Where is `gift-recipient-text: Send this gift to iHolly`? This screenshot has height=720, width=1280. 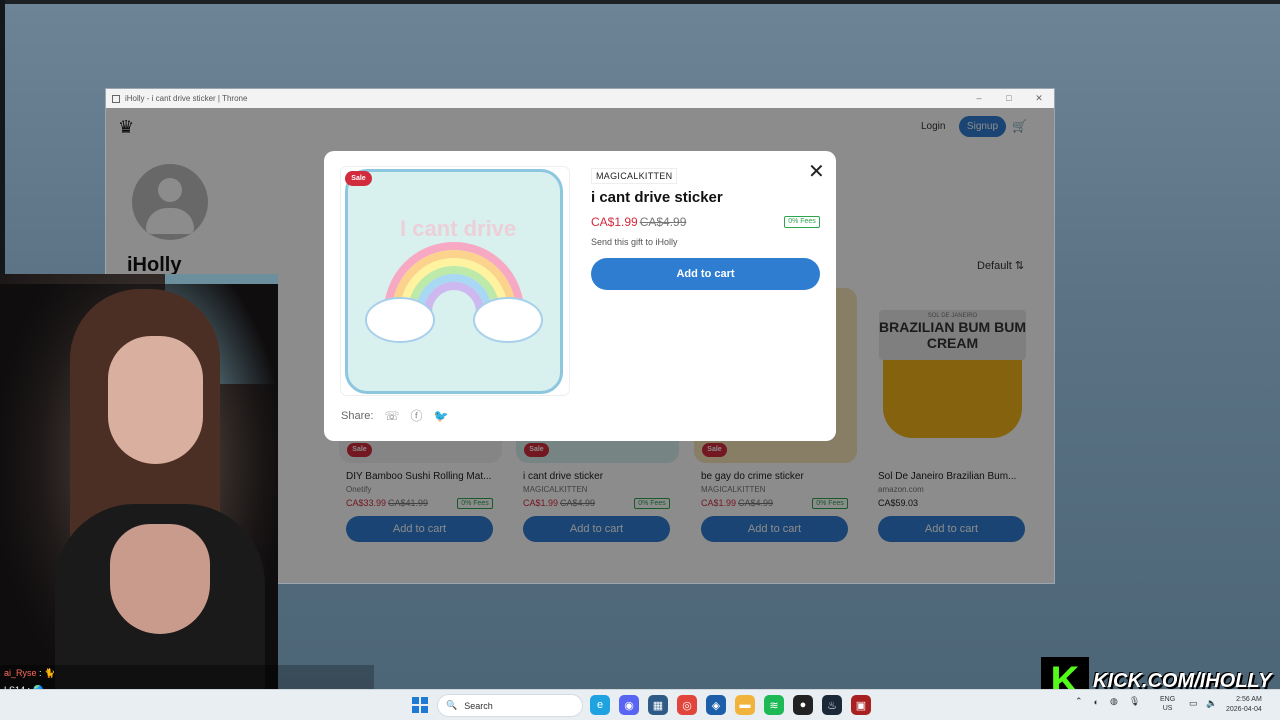 gift-recipient-text: Send this gift to iHolly is located at coordinates (634, 242).